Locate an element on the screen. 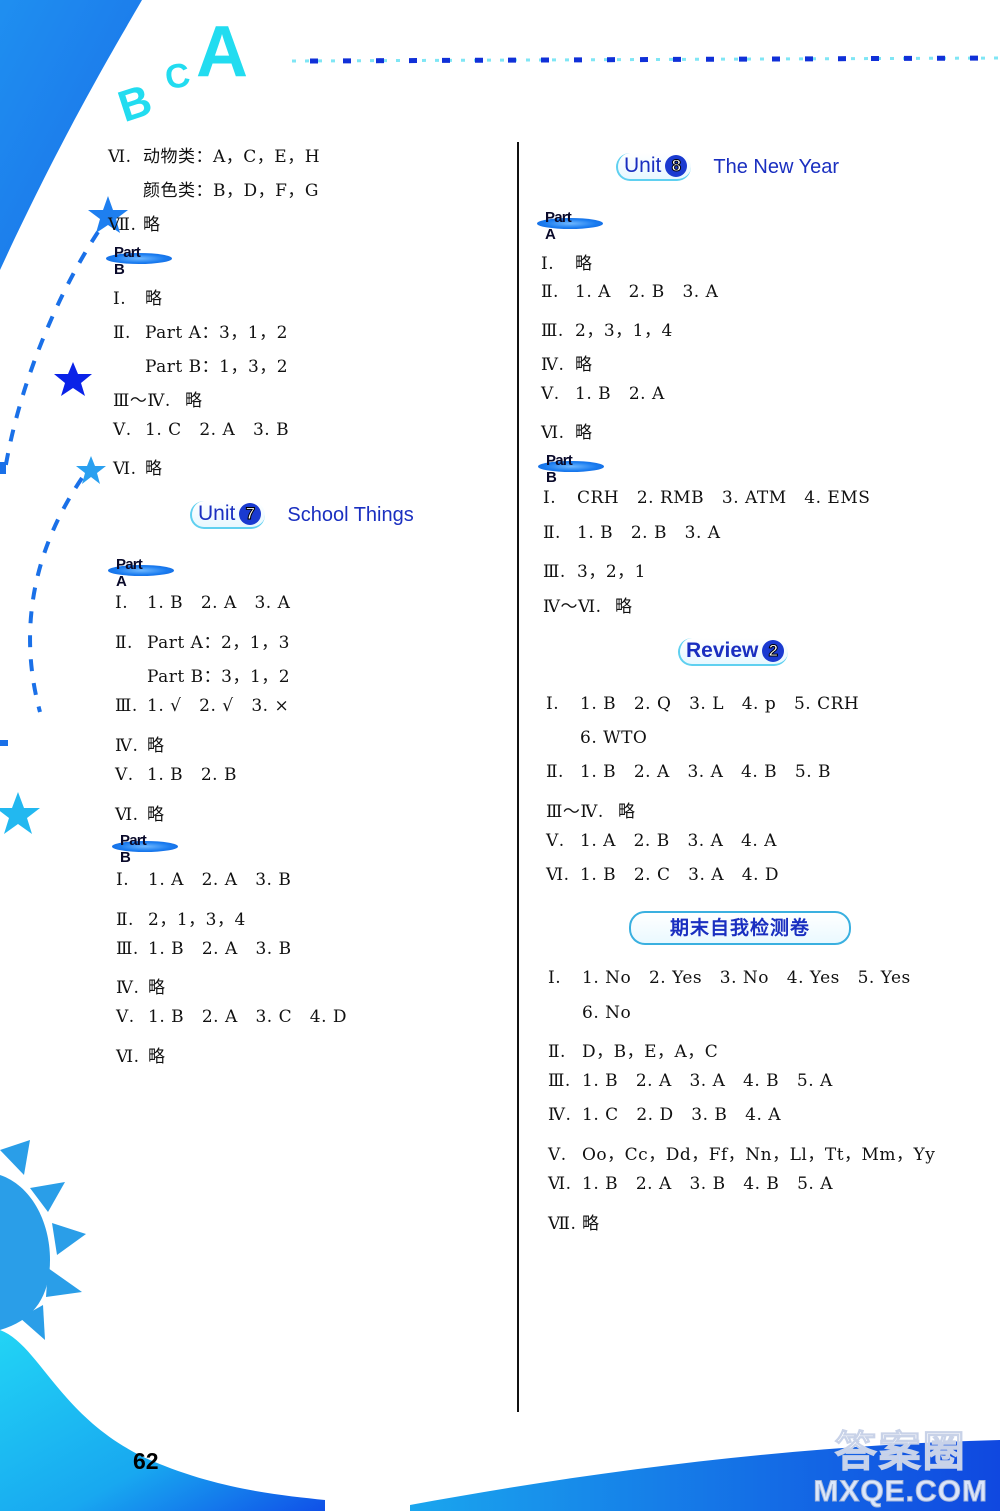 The height and width of the screenshot is (1511, 1000). answer-line: Ⅱ. D，B，E，A，C is located at coordinates (633, 1052).